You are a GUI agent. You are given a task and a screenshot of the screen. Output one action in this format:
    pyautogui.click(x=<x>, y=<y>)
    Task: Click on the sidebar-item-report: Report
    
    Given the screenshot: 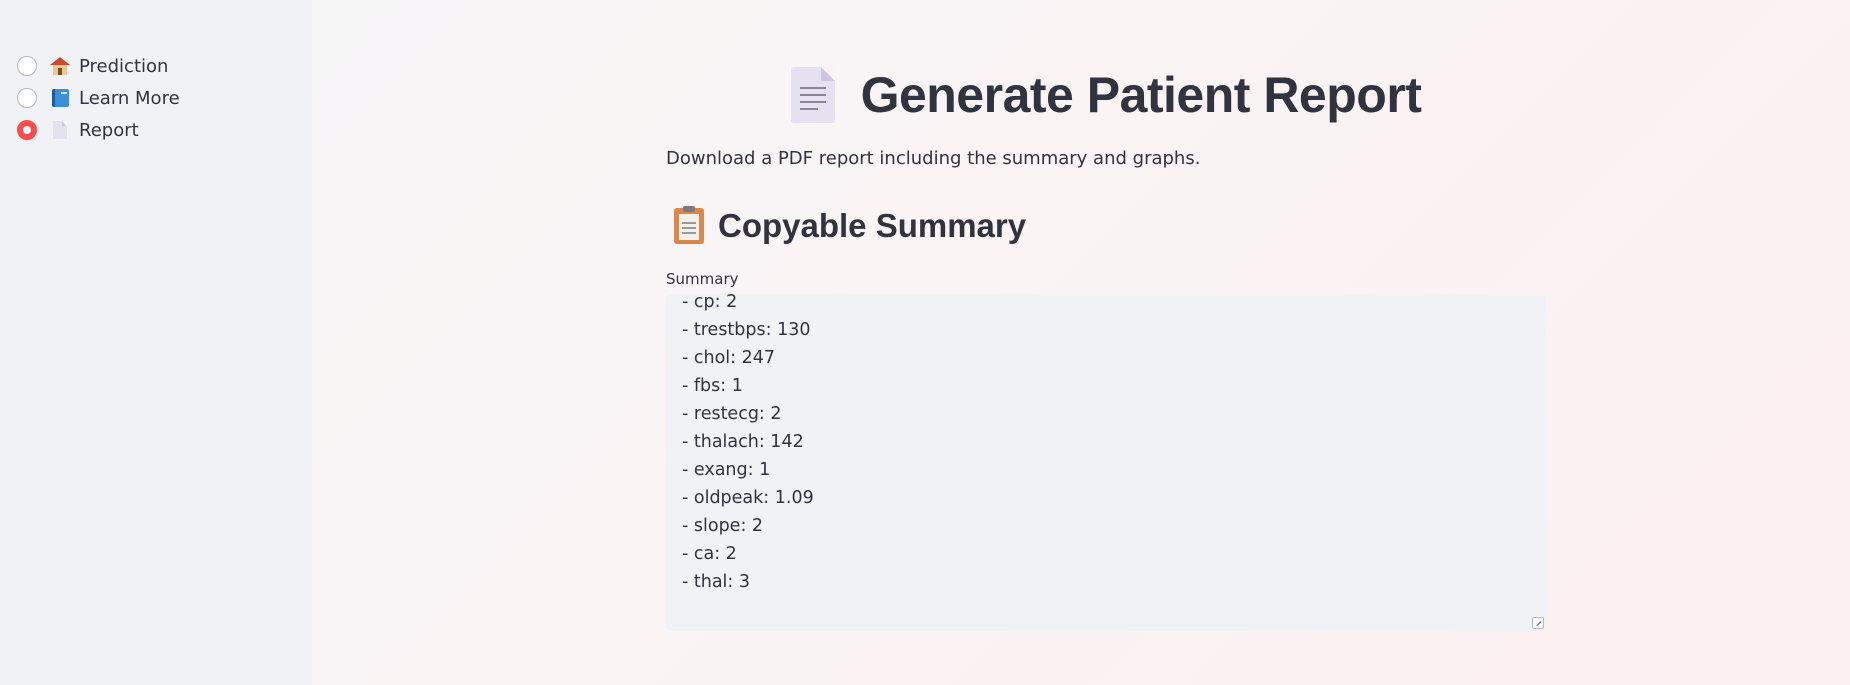 What is the action you would take?
    pyautogui.click(x=156, y=130)
    